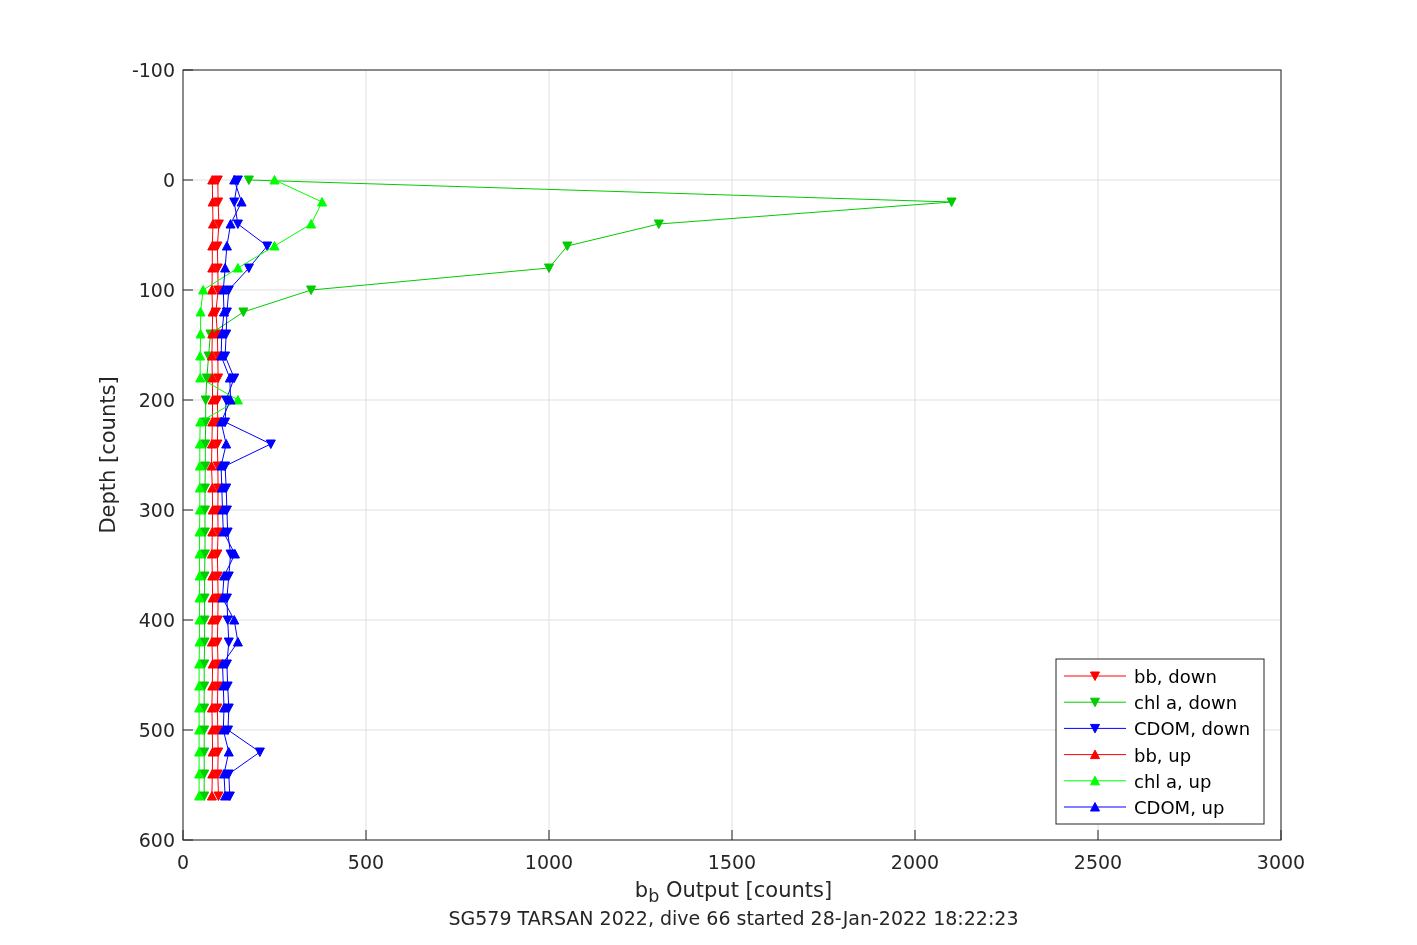 The image size is (1417, 945). Describe the element at coordinates (732, 862) in the screenshot. I see `x-tick-label: 1500` at that location.